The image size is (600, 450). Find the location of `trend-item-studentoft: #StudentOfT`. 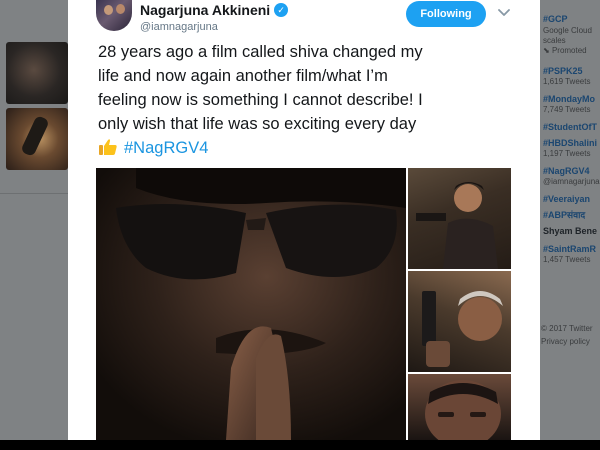

trend-item-studentoft: #StudentOfT is located at coordinates (571, 130).